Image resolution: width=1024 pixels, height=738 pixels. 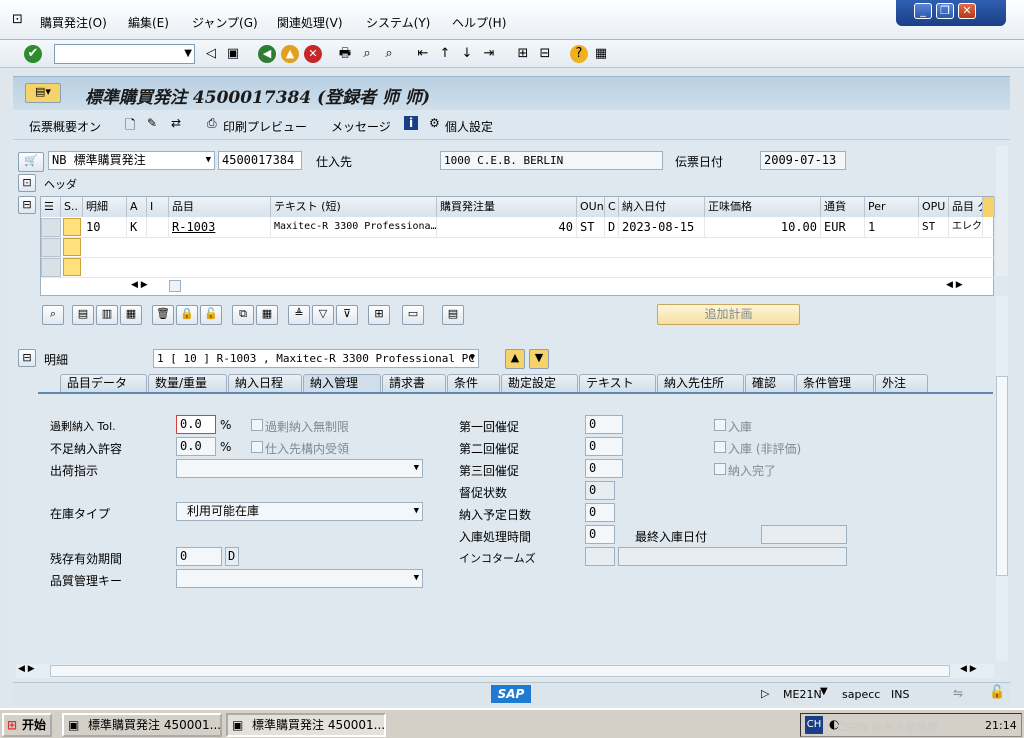 What do you see at coordinates (27, 358) in the screenshot?
I see `detail-collapse-icon: ⊟` at bounding box center [27, 358].